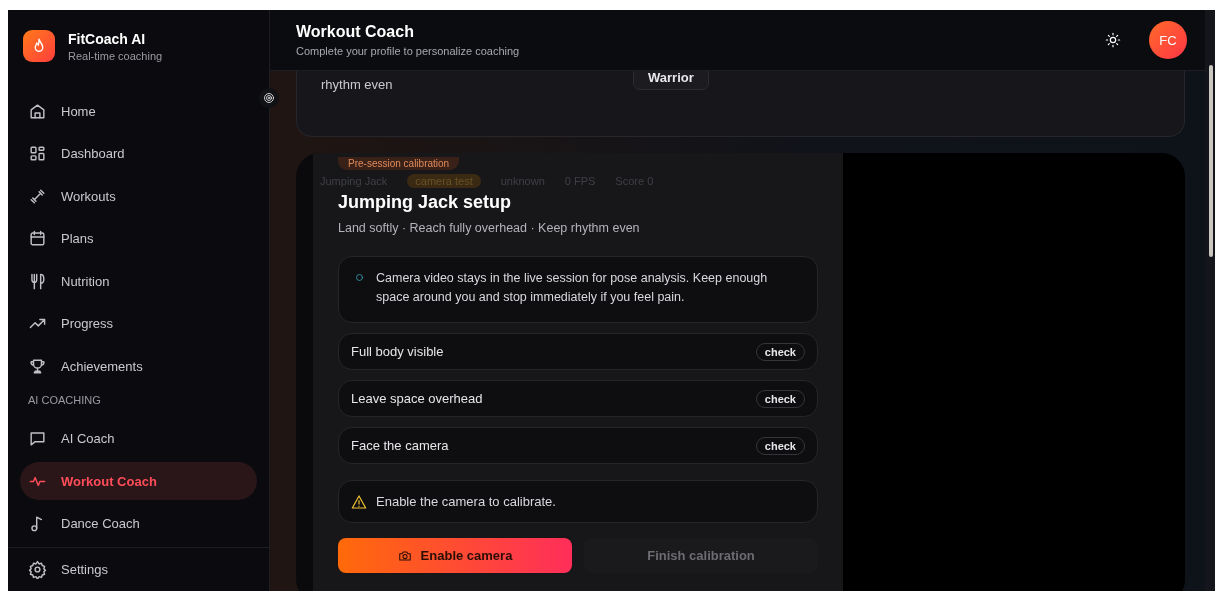 The width and height of the screenshot is (1215, 591). Describe the element at coordinates (138, 481) in the screenshot. I see `nav-item: Workout Coach` at that location.